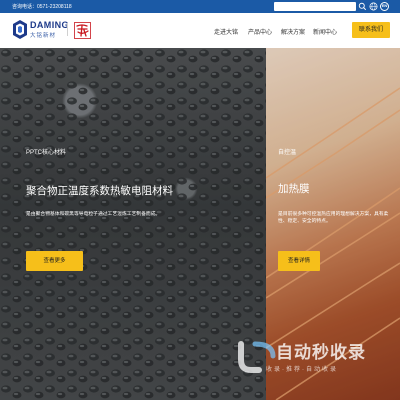  I want to click on search-icon, so click(362, 6).